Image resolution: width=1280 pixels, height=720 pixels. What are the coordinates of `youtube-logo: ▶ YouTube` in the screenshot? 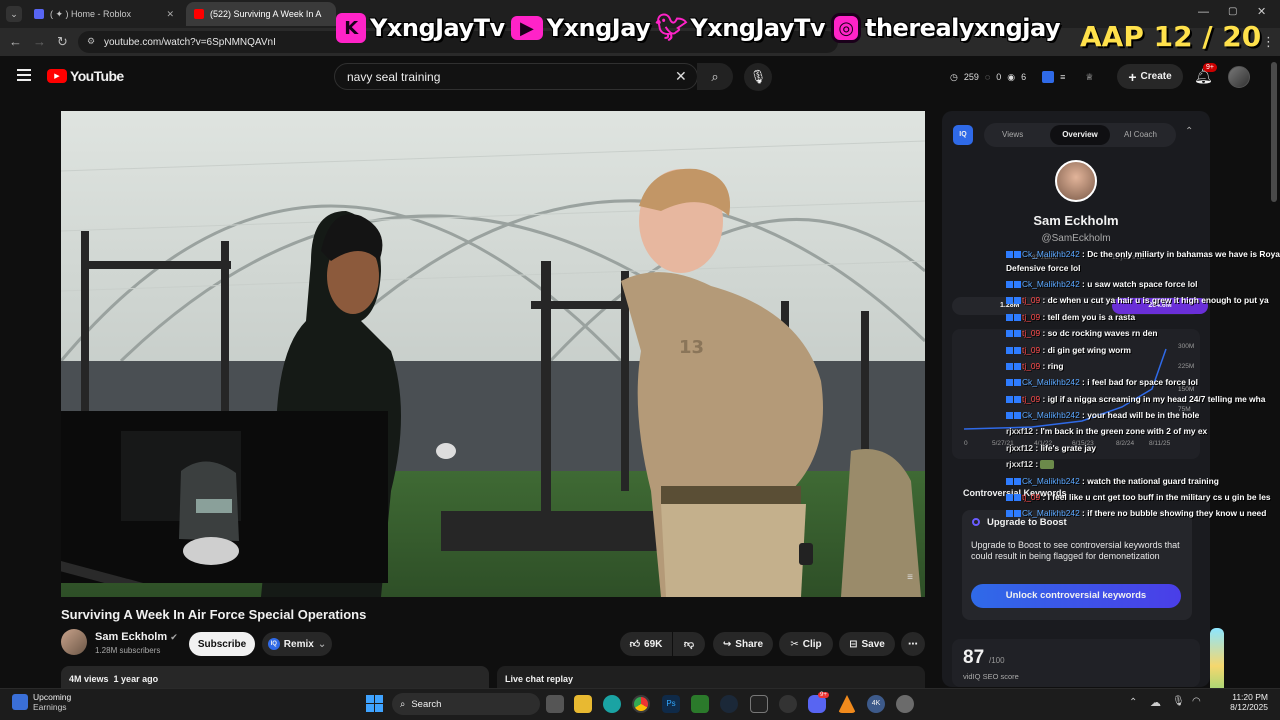 It's located at (85, 76).